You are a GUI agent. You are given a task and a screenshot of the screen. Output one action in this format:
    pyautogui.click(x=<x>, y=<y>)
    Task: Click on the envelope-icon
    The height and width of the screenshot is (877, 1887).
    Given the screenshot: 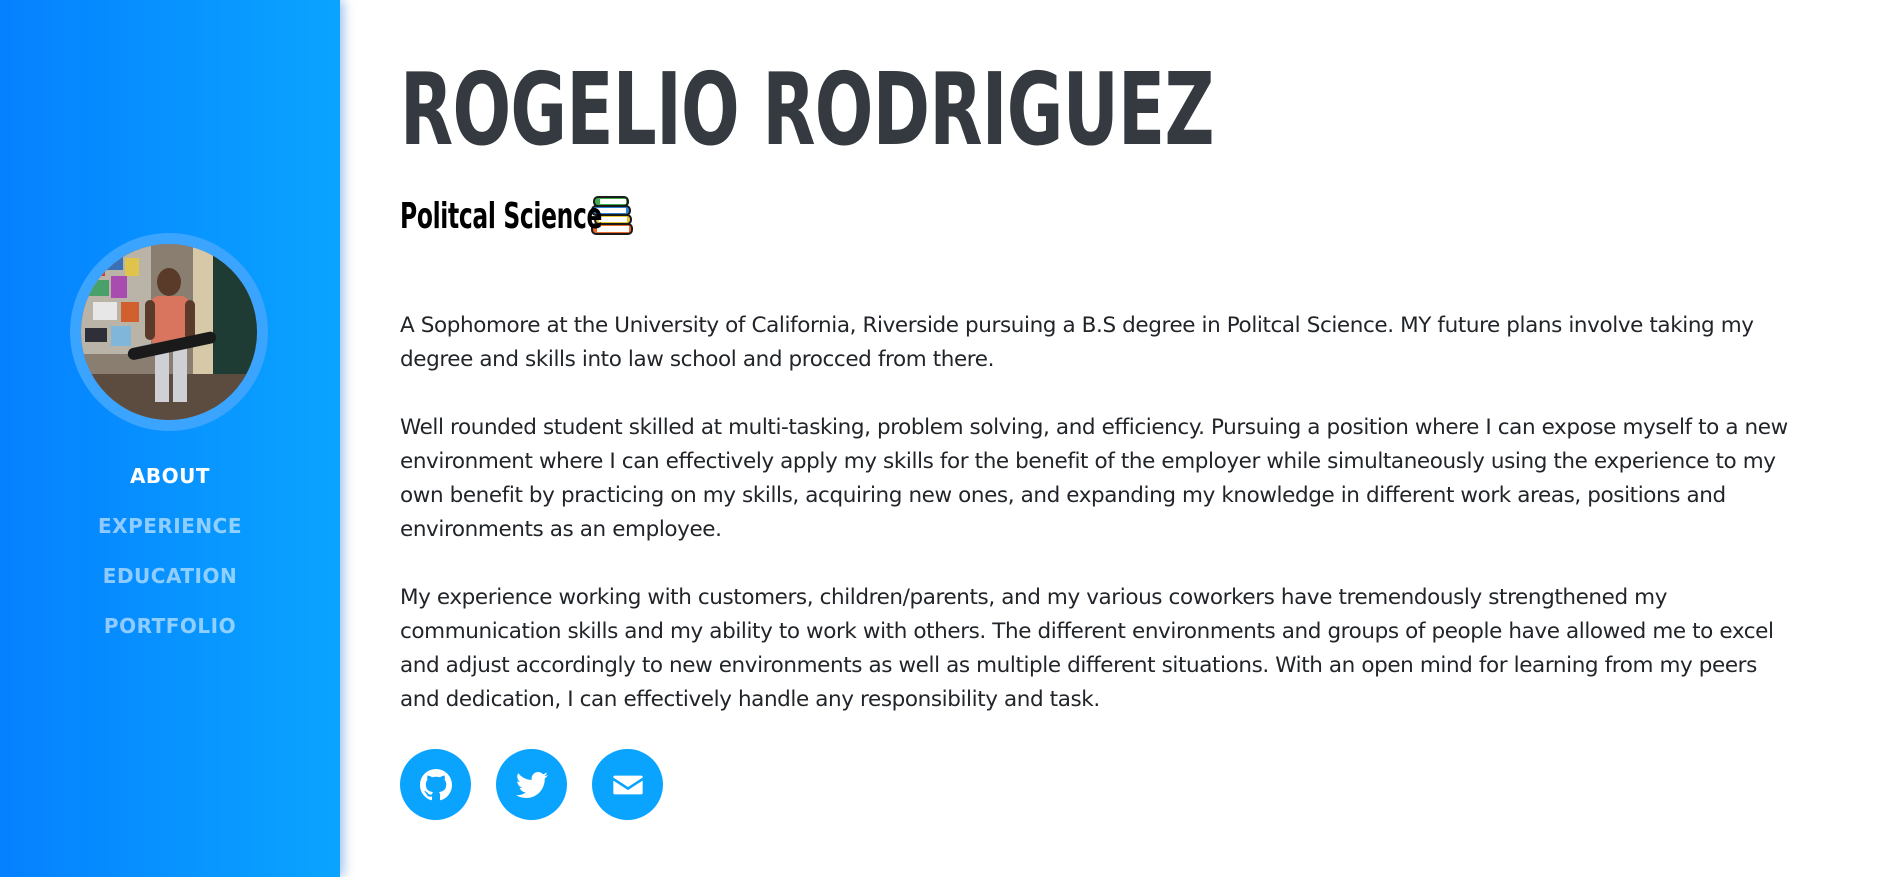 What is the action you would take?
    pyautogui.click(x=627, y=784)
    